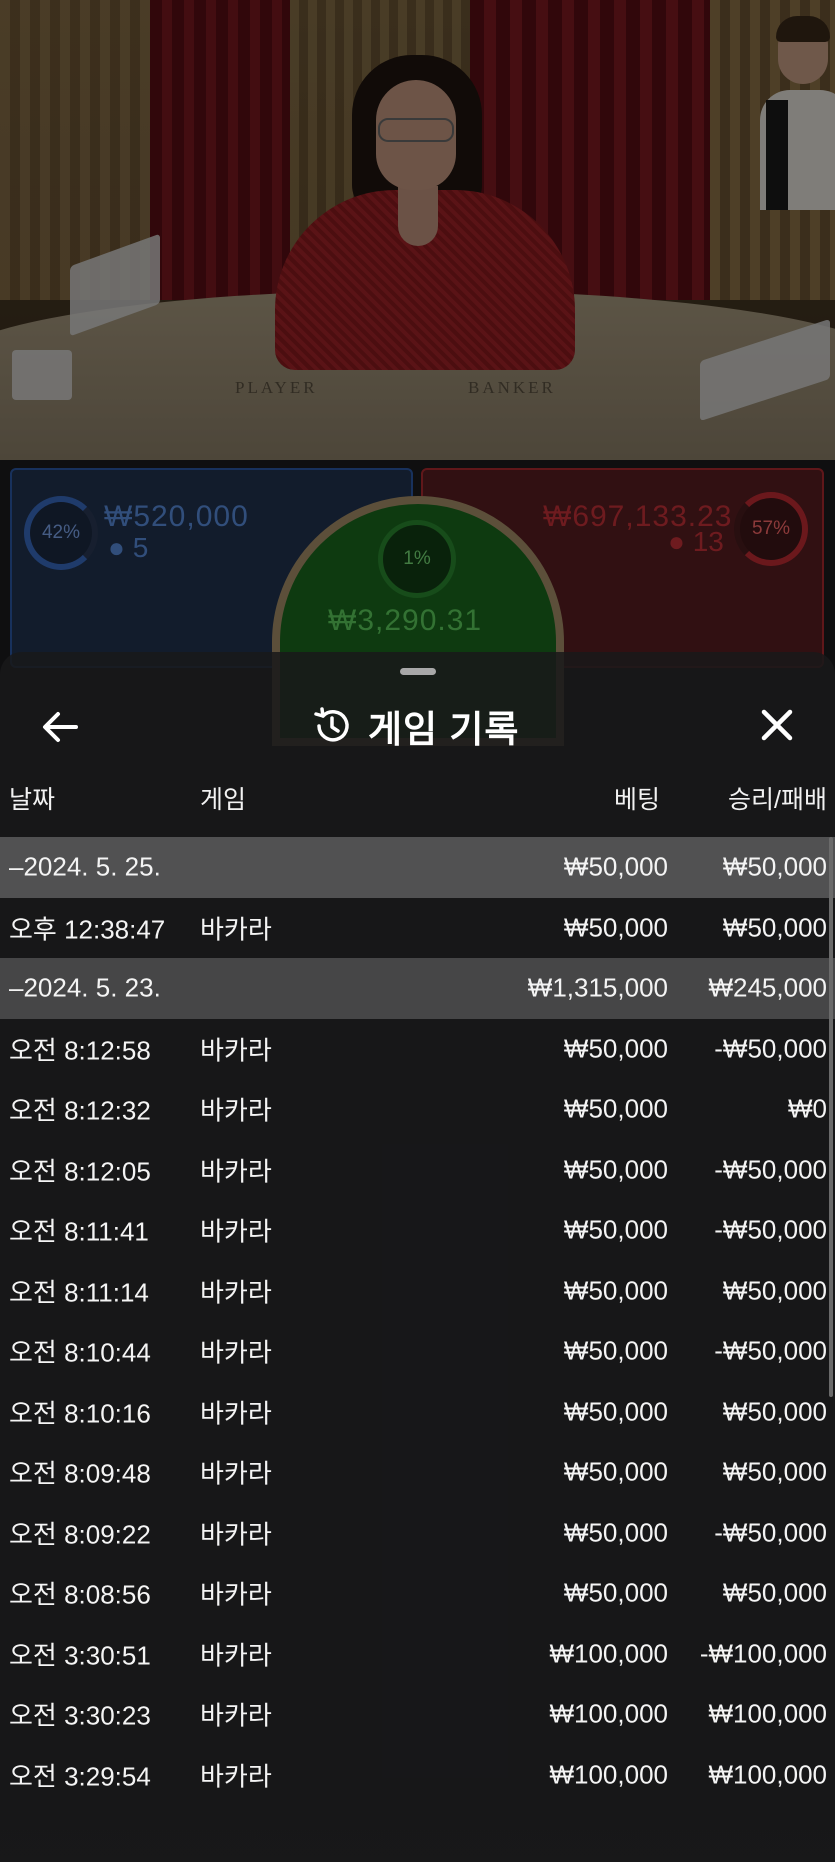 The height and width of the screenshot is (1862, 835). What do you see at coordinates (444, 729) in the screenshot?
I see `page-title: 게임 기록` at bounding box center [444, 729].